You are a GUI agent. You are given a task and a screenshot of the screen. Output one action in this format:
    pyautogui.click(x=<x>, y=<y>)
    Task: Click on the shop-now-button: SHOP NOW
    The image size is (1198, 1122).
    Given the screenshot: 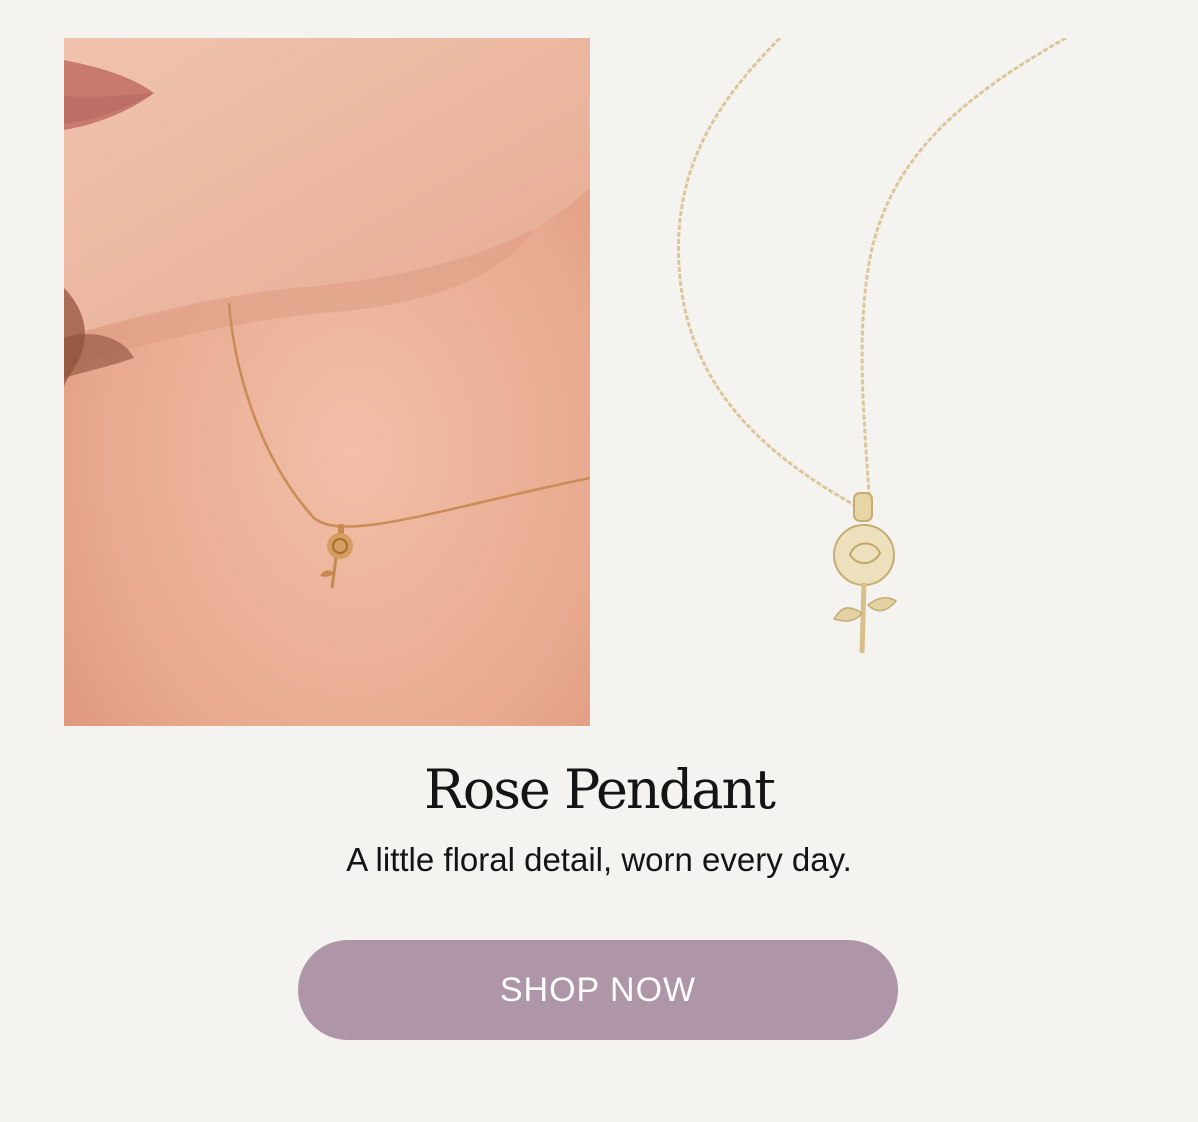 What is the action you would take?
    pyautogui.click(x=598, y=990)
    